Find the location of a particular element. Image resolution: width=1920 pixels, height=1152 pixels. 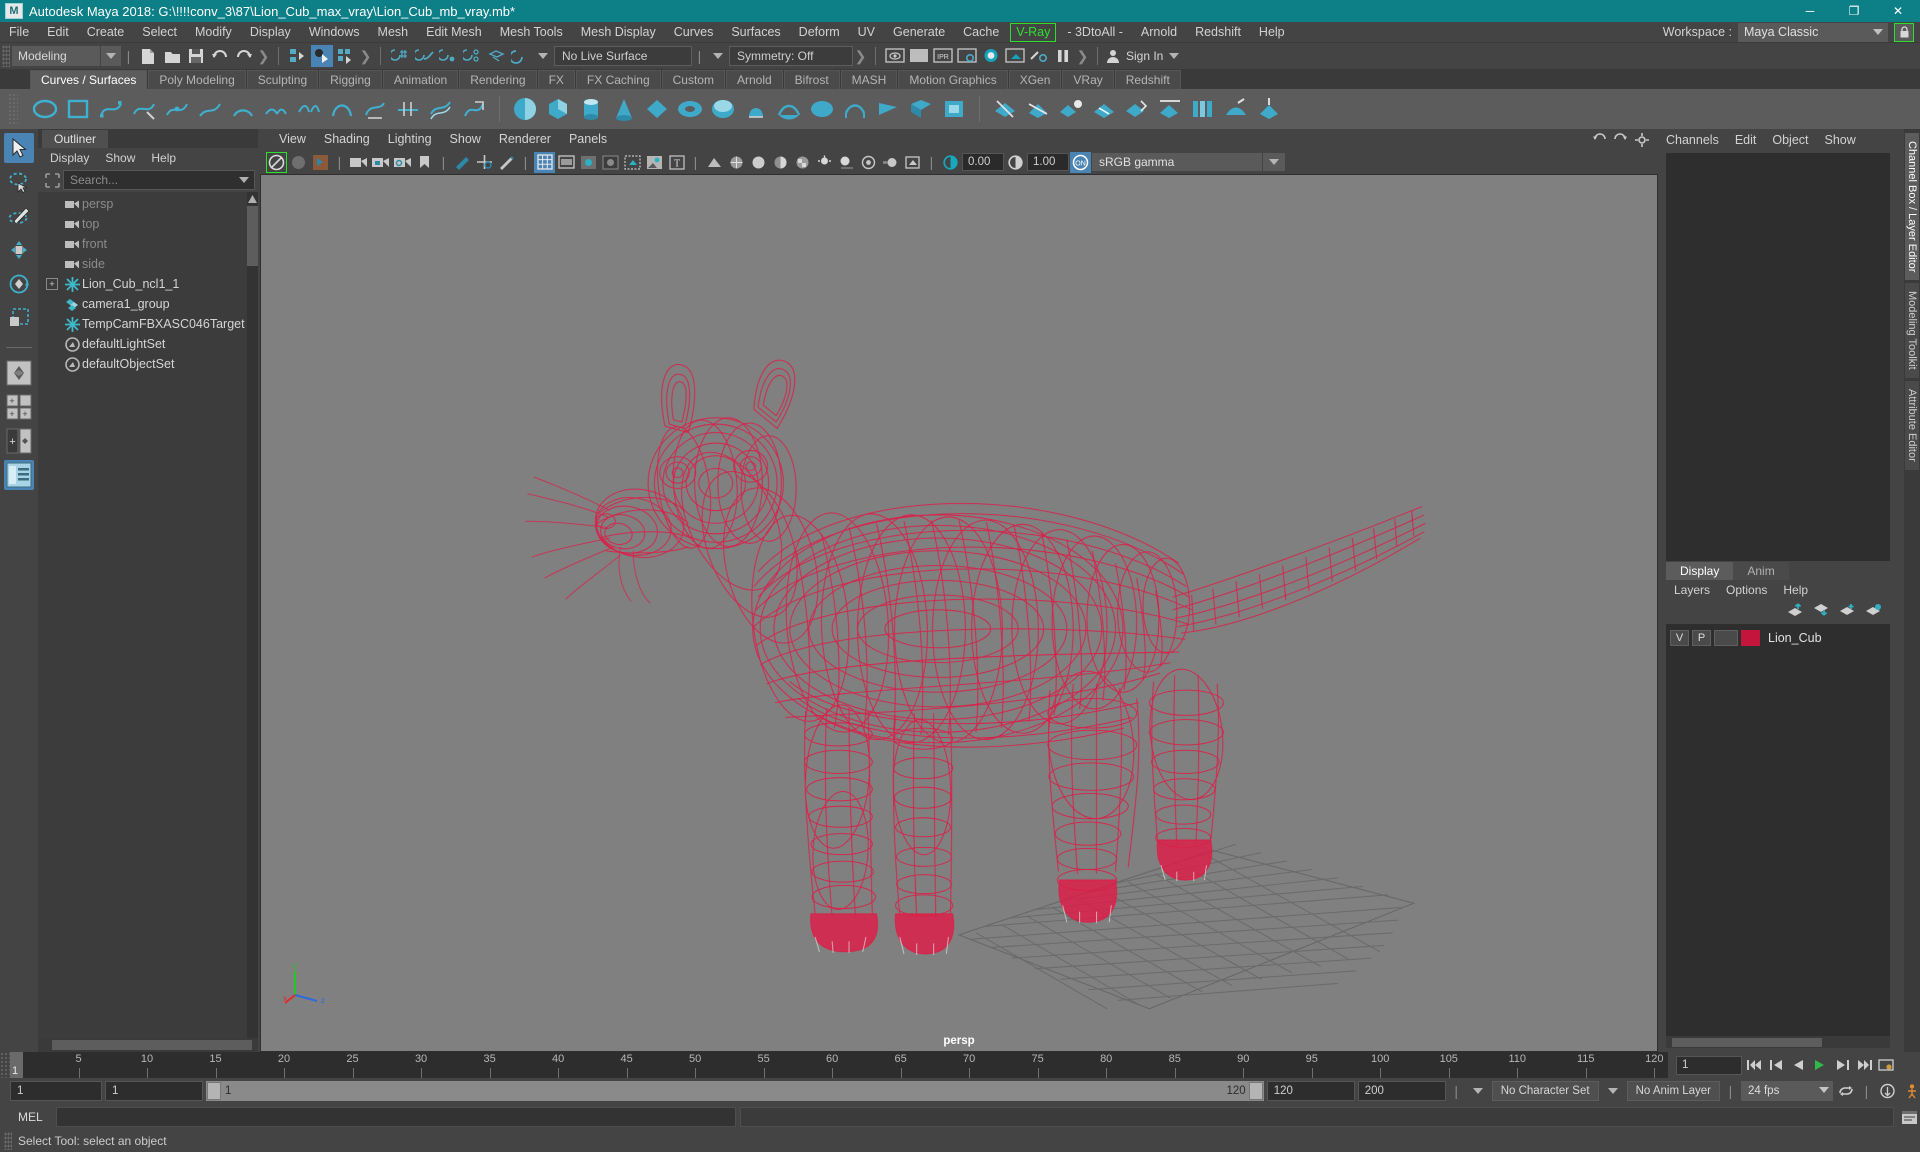

character-preferences-button is located at coordinates (1910, 1091).